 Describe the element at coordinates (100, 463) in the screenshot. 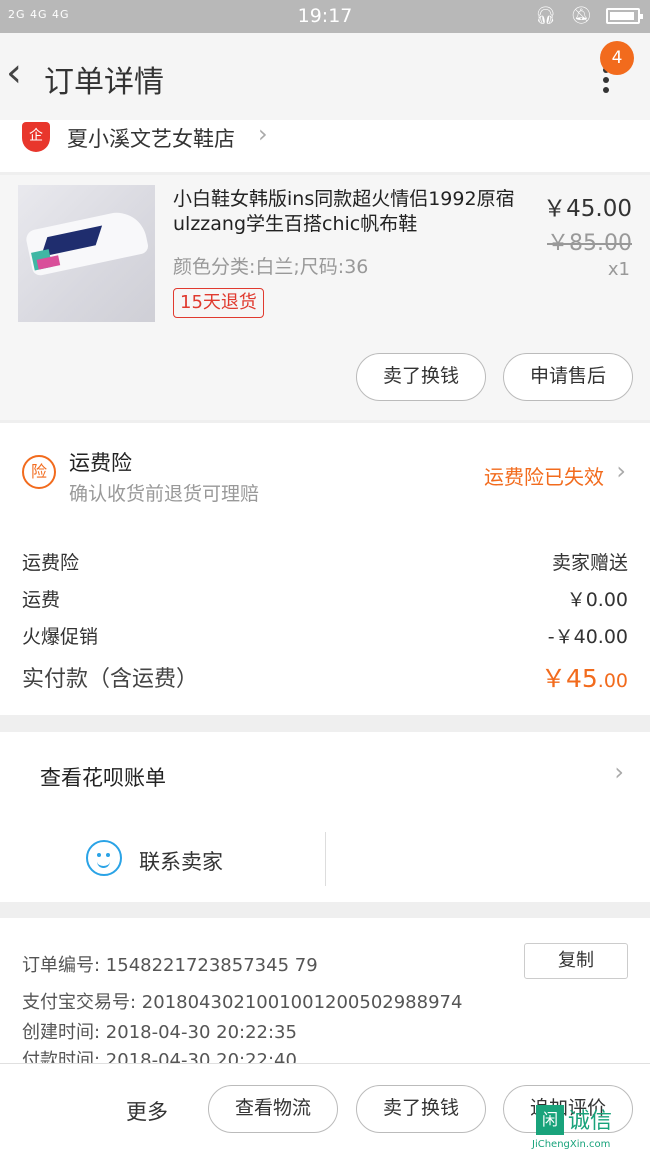

I see `insurance-title: 运费险` at that location.